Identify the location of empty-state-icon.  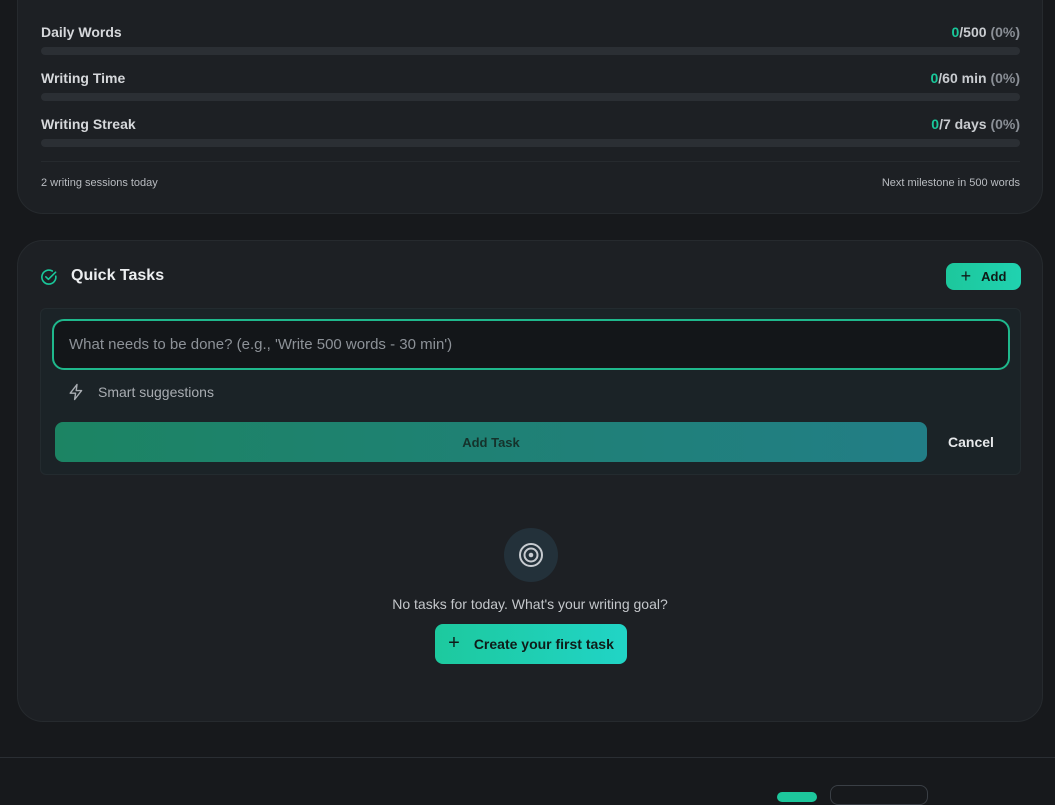
(531, 555).